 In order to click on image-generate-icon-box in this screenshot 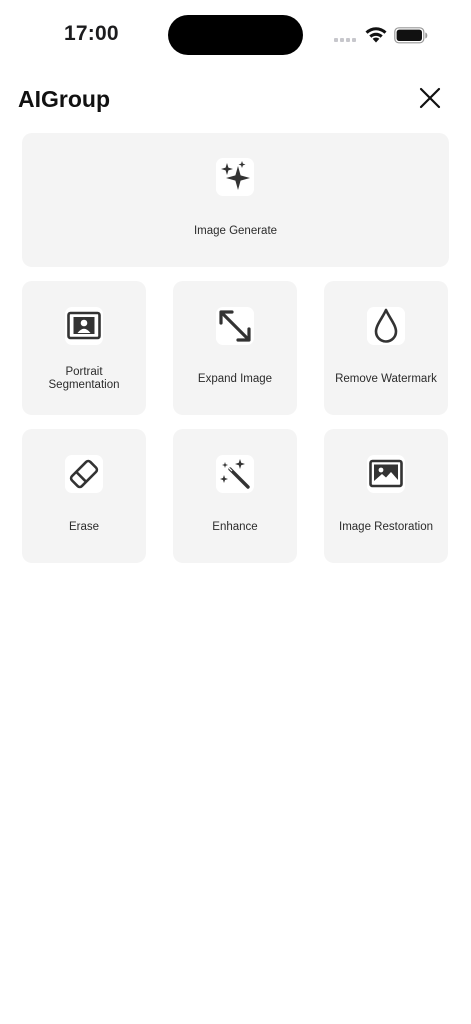, I will do `click(235, 177)`.